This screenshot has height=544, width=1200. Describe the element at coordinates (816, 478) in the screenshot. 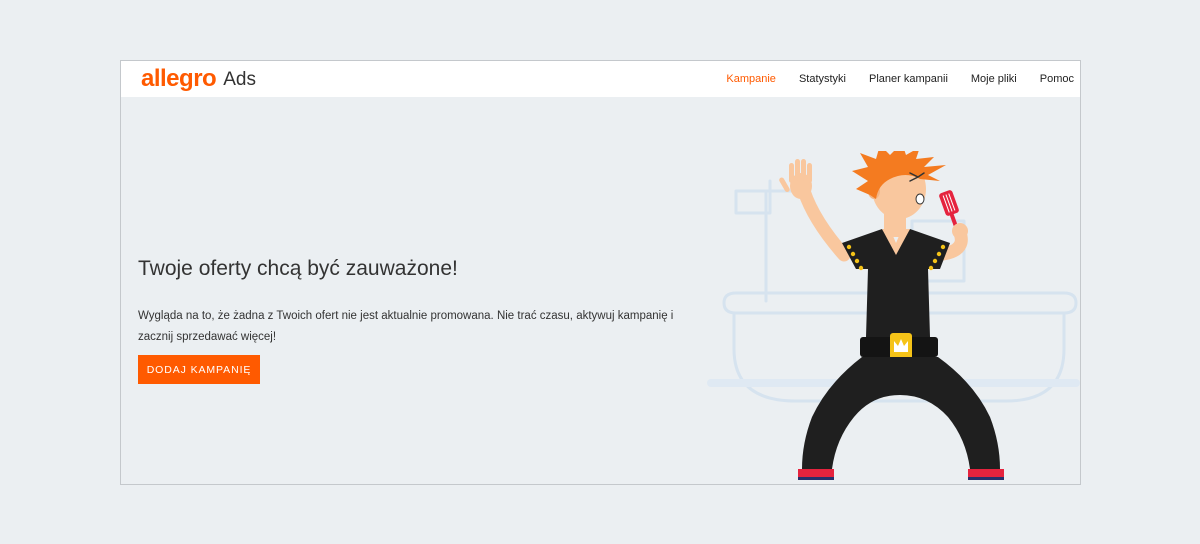

I see `left-shoe-sole` at that location.